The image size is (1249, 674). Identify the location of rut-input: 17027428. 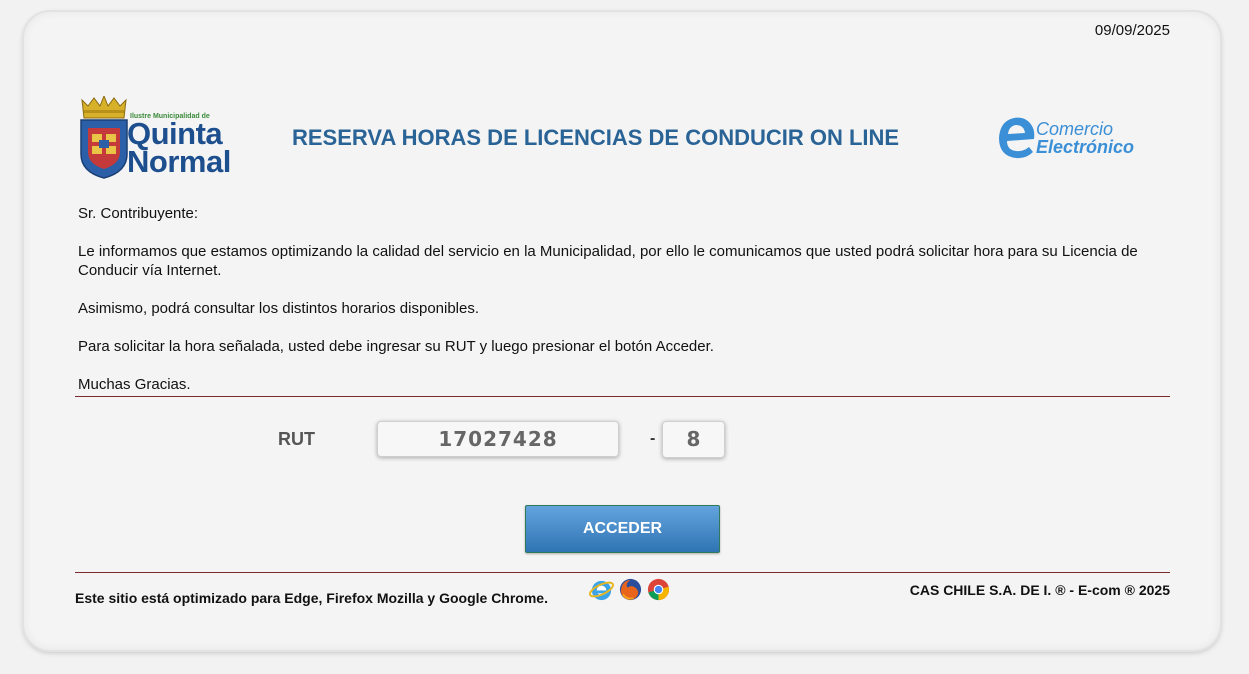
(498, 439).